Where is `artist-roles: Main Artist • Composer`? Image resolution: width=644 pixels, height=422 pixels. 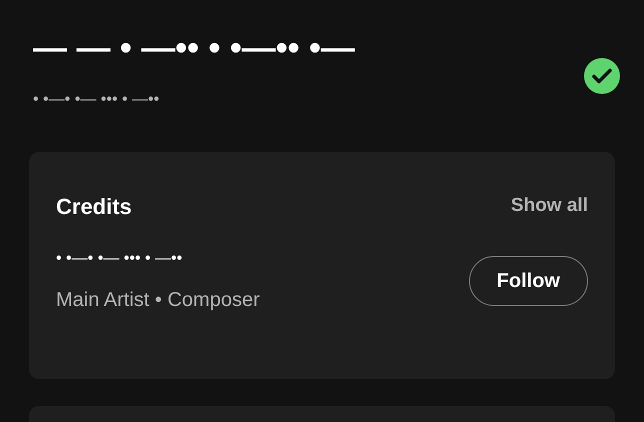
artist-roles: Main Artist • Composer is located at coordinates (158, 300).